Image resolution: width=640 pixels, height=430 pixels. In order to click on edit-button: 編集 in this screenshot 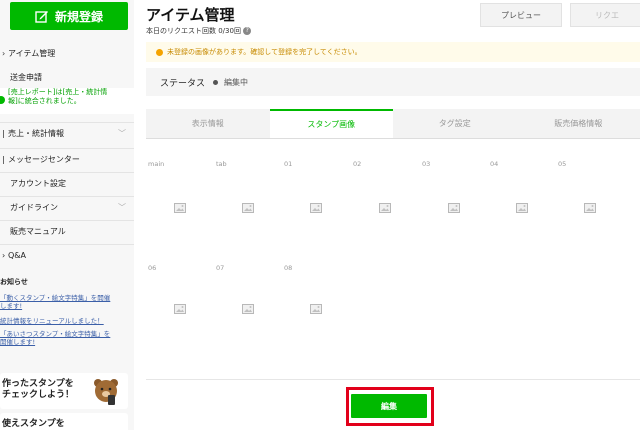, I will do `click(389, 406)`.